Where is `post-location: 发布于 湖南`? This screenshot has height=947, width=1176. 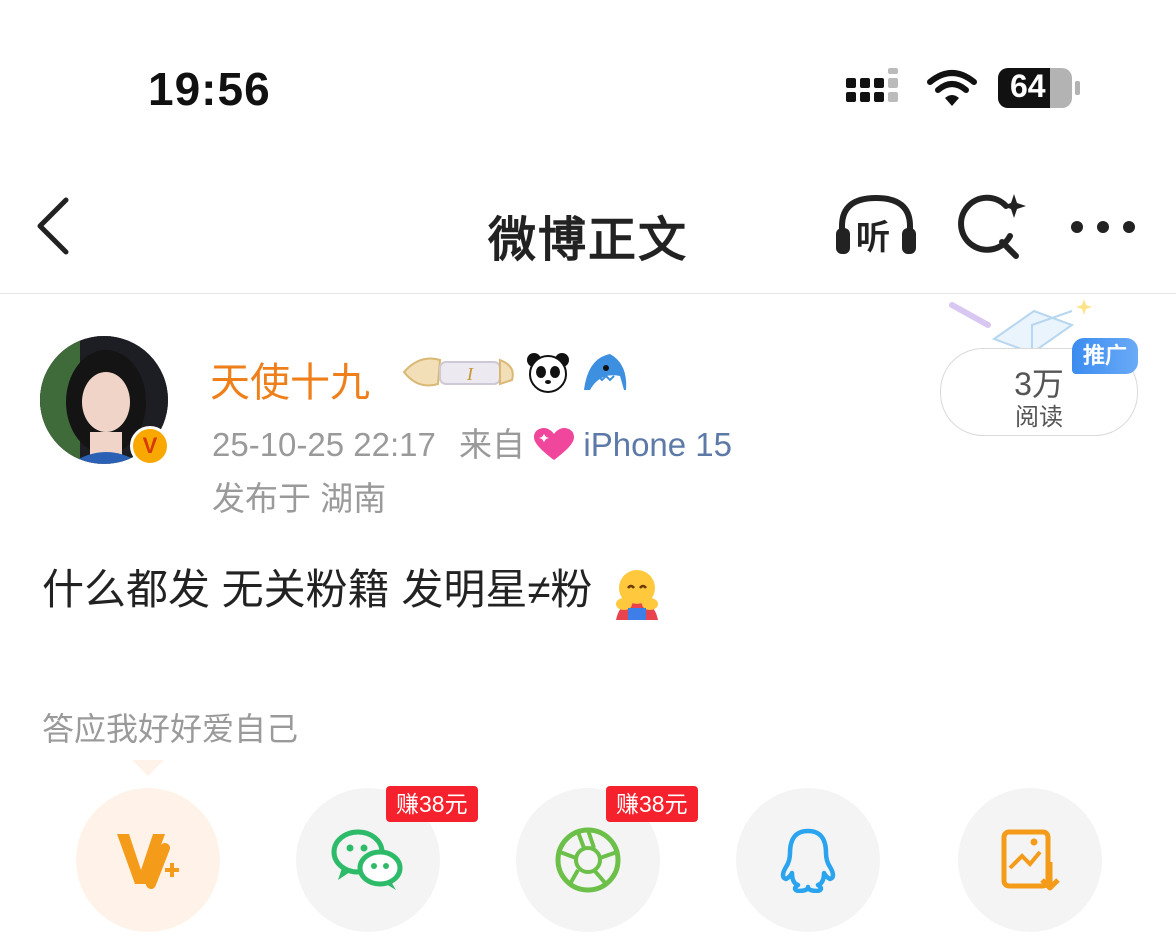 post-location: 发布于 湖南 is located at coordinates (299, 498).